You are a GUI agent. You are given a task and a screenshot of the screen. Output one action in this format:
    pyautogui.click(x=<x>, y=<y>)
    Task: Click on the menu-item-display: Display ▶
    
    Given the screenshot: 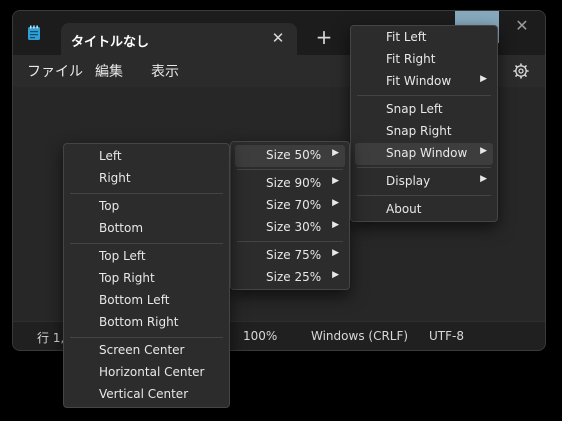 What is the action you would take?
    pyautogui.click(x=424, y=182)
    